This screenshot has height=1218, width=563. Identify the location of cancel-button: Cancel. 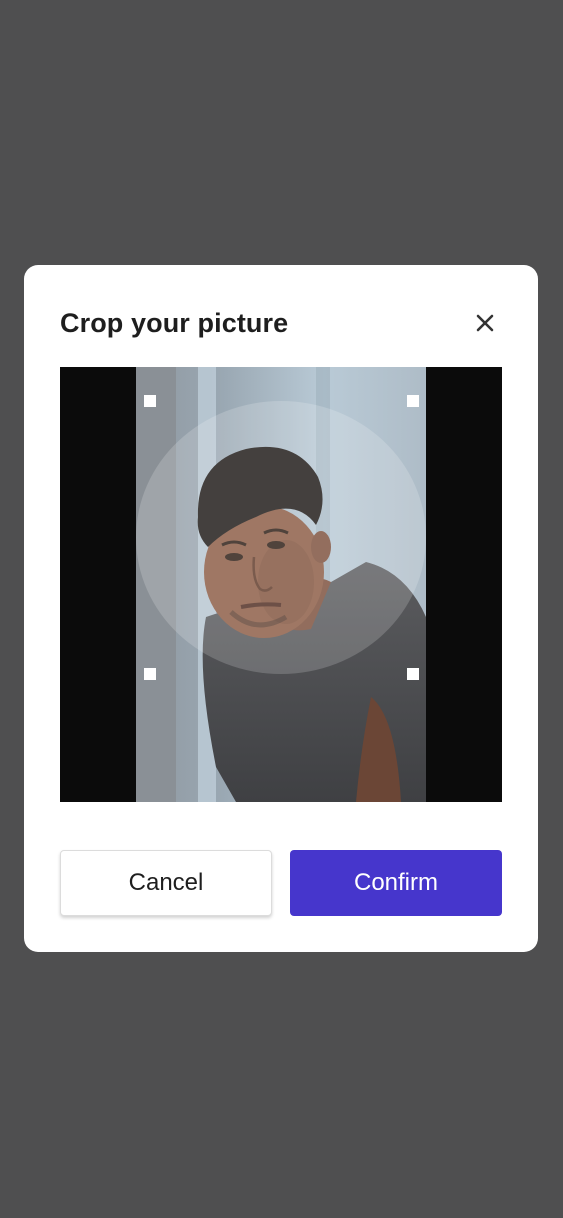
(166, 883).